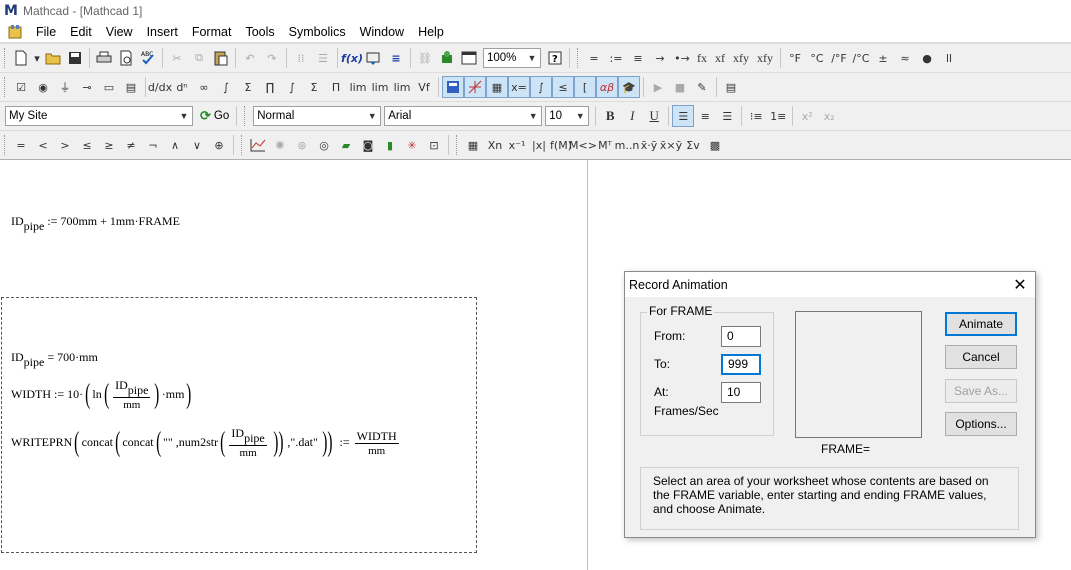 This screenshot has height=570, width=1071. What do you see at coordinates (741, 364) in the screenshot?
I see `to-field: 999` at bounding box center [741, 364].